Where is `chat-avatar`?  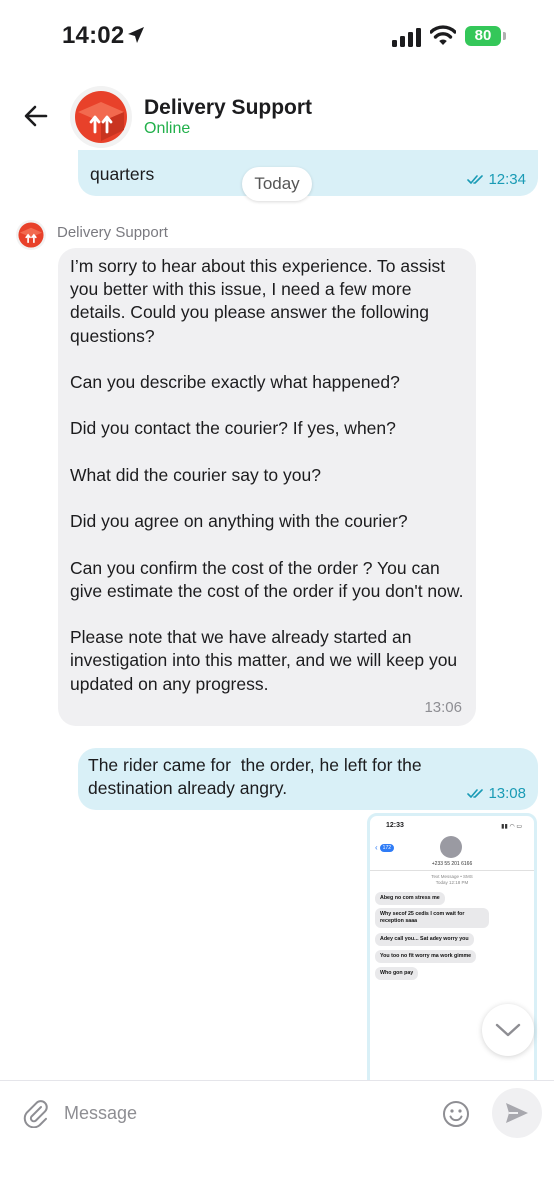 chat-avatar is located at coordinates (101, 117).